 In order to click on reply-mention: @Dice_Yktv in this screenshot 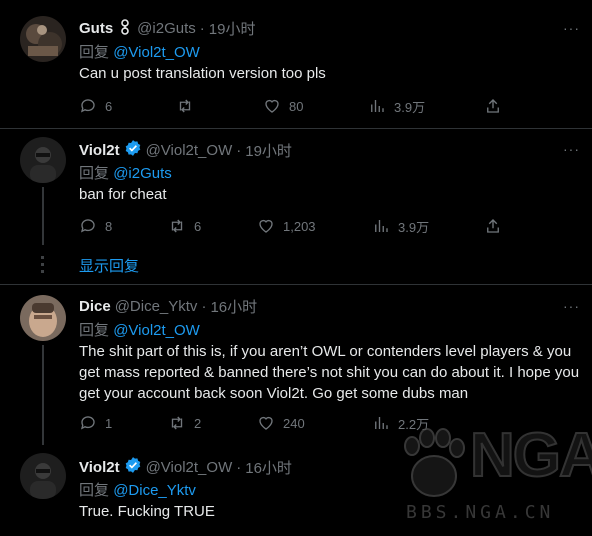, I will do `click(154, 490)`.